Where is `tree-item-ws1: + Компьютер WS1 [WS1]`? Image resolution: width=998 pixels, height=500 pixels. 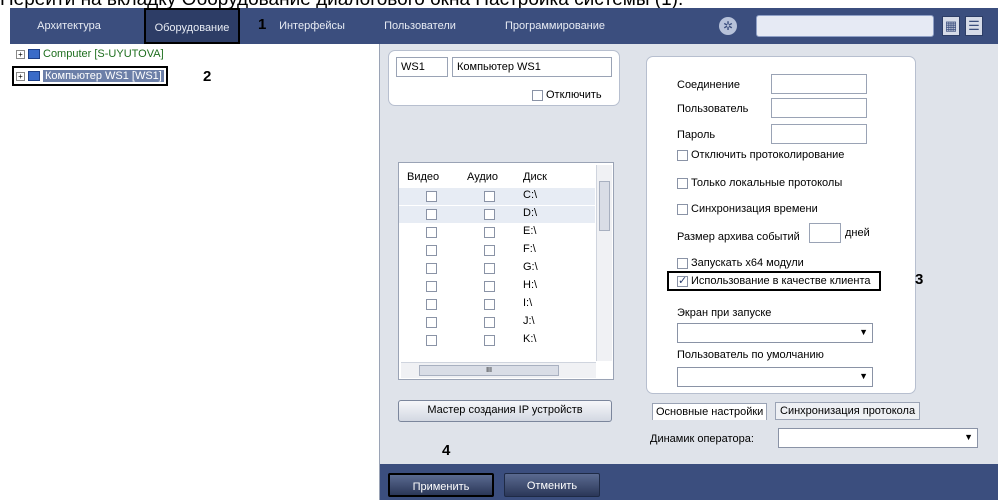 tree-item-ws1: + Компьютер WS1 [WS1] is located at coordinates (90, 76).